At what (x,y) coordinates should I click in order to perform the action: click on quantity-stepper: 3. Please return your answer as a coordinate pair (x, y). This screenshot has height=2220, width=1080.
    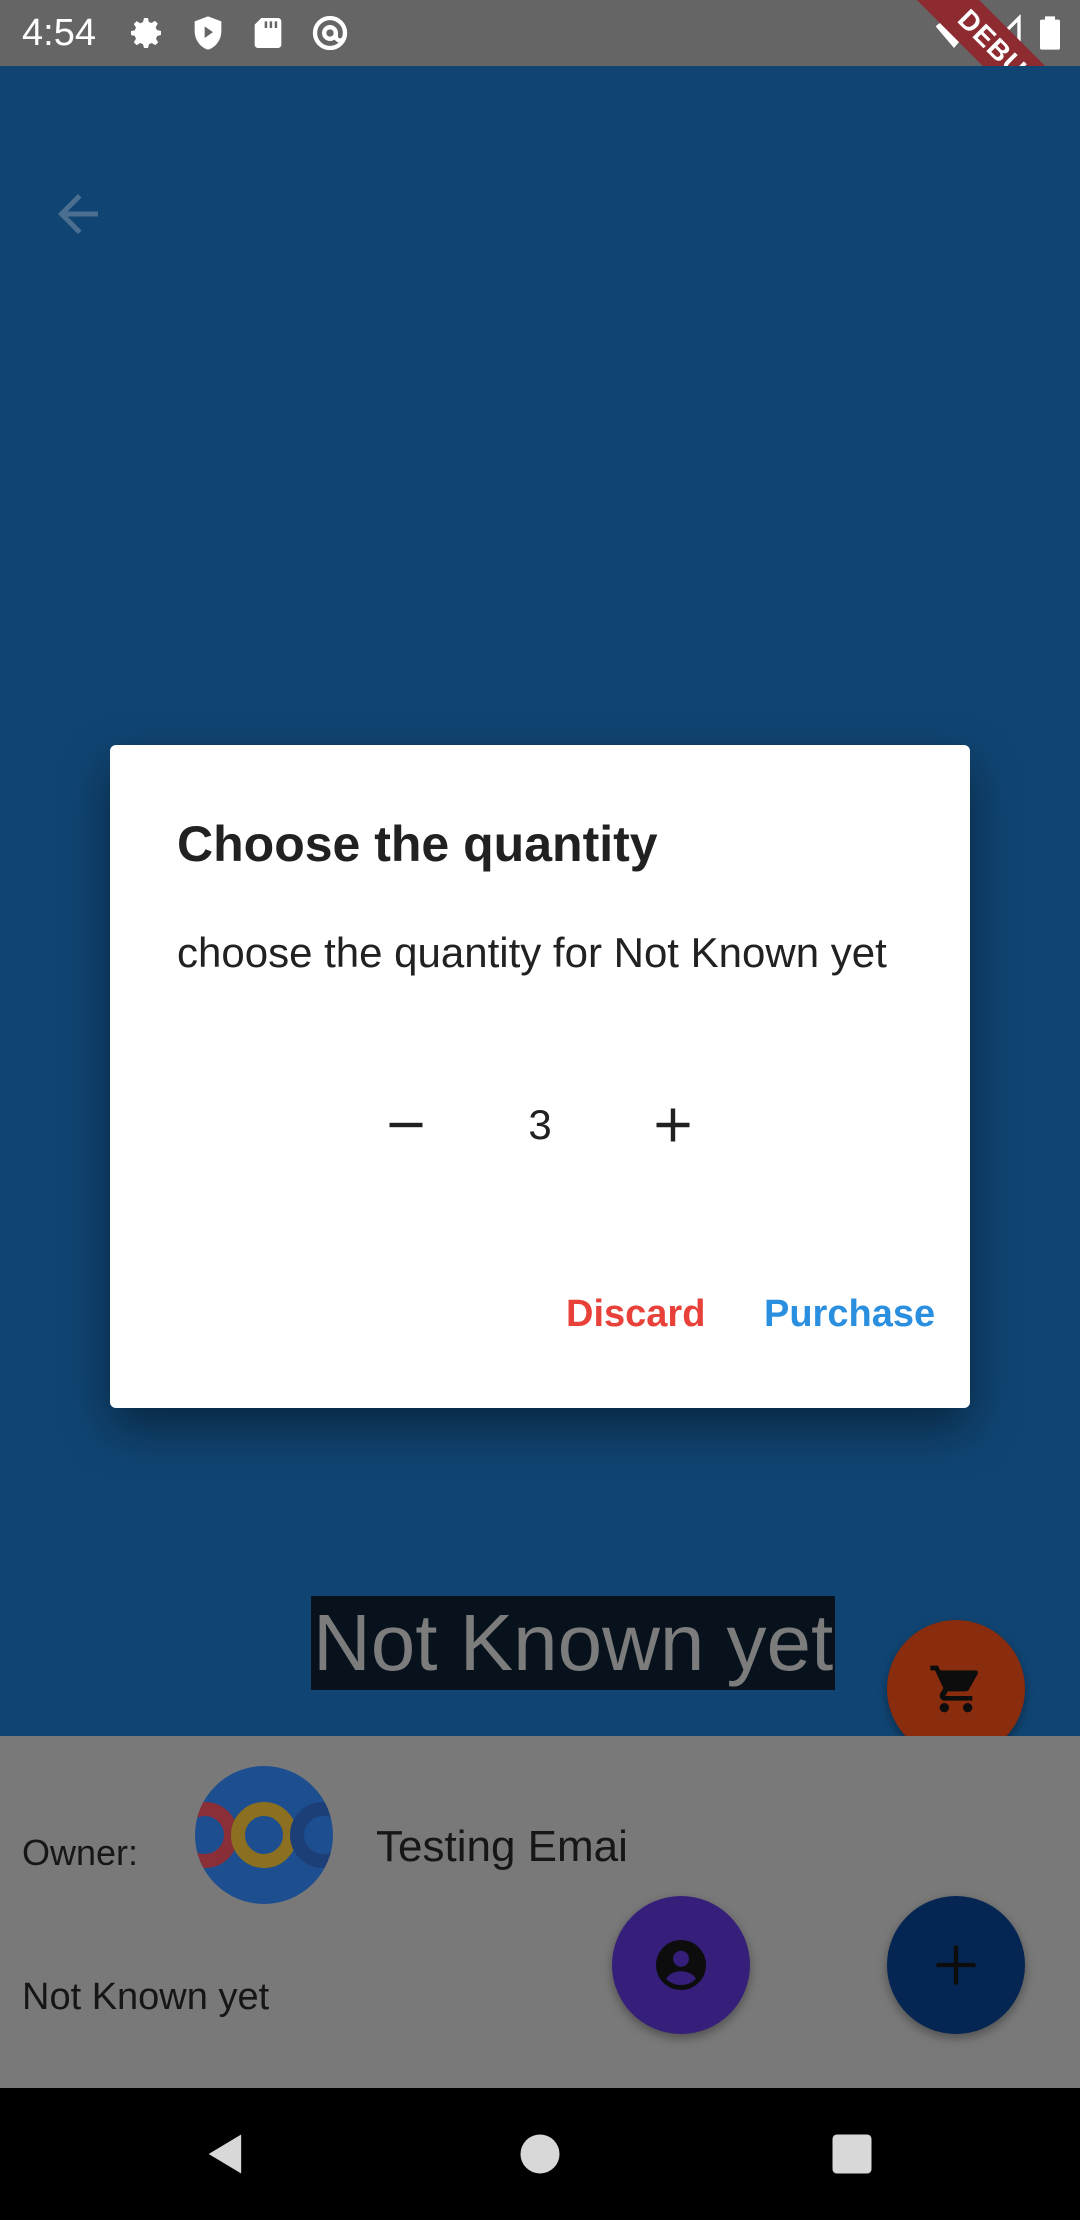
    Looking at the image, I should click on (540, 1125).